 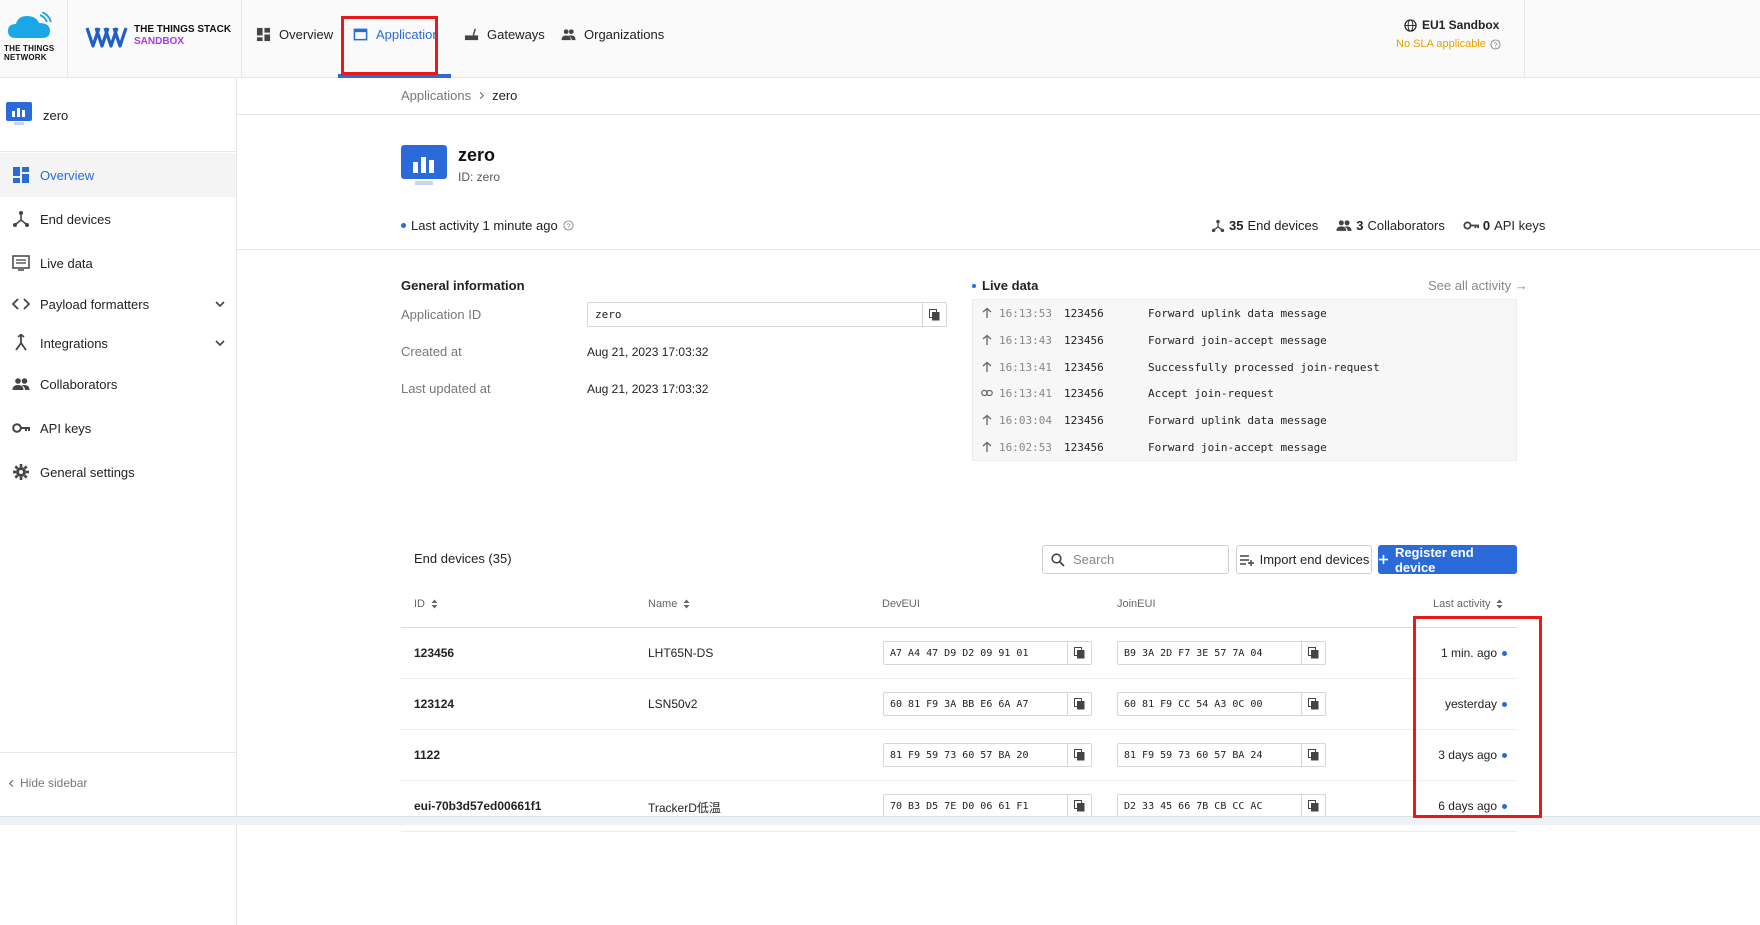 I want to click on live-data-title-label: Live data, so click(x=1010, y=285).